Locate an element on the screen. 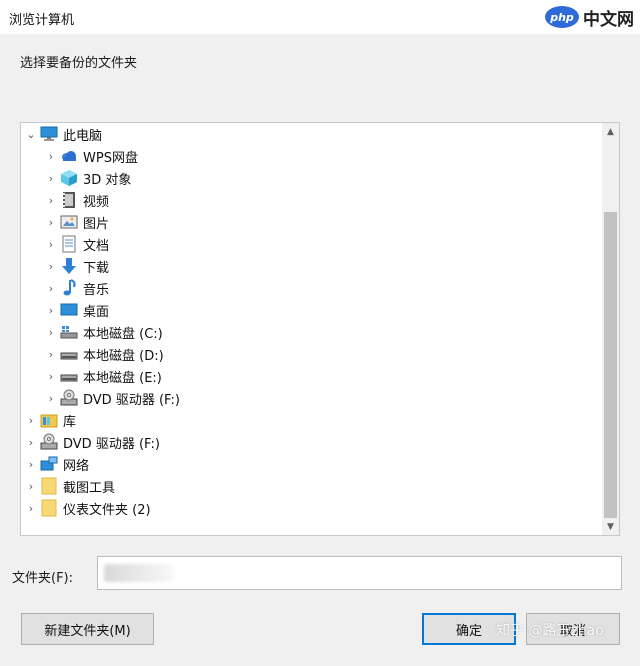 This screenshot has width=640, height=666. tree-item-wps-drive: › WPS网盘 is located at coordinates (311, 156).